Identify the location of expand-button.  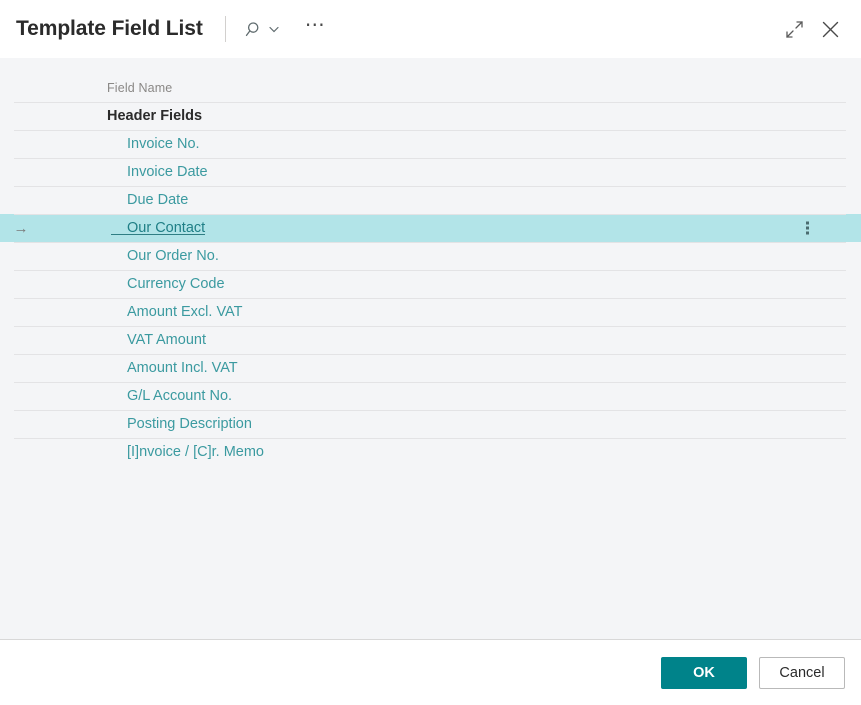
(794, 29).